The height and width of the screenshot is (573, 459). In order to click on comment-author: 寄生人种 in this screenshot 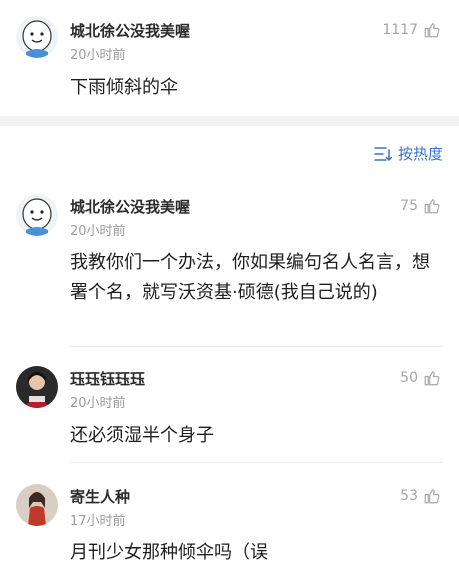, I will do `click(100, 496)`.